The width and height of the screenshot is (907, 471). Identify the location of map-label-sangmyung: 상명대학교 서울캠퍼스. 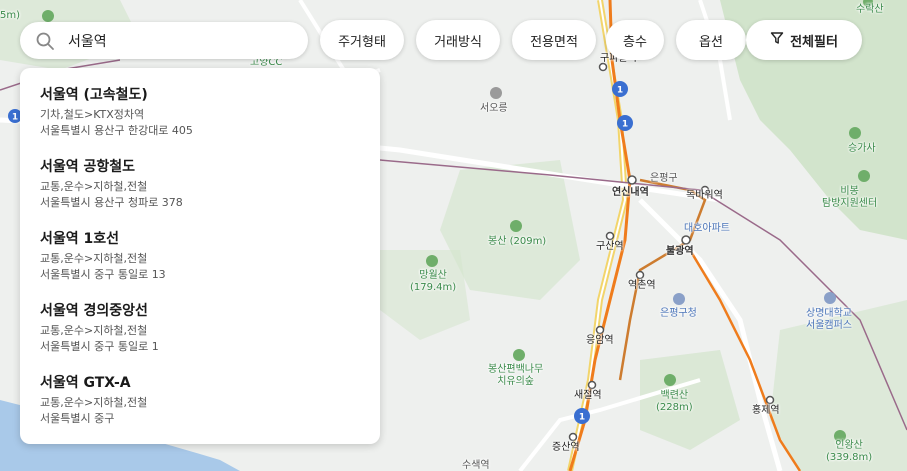
(829, 319).